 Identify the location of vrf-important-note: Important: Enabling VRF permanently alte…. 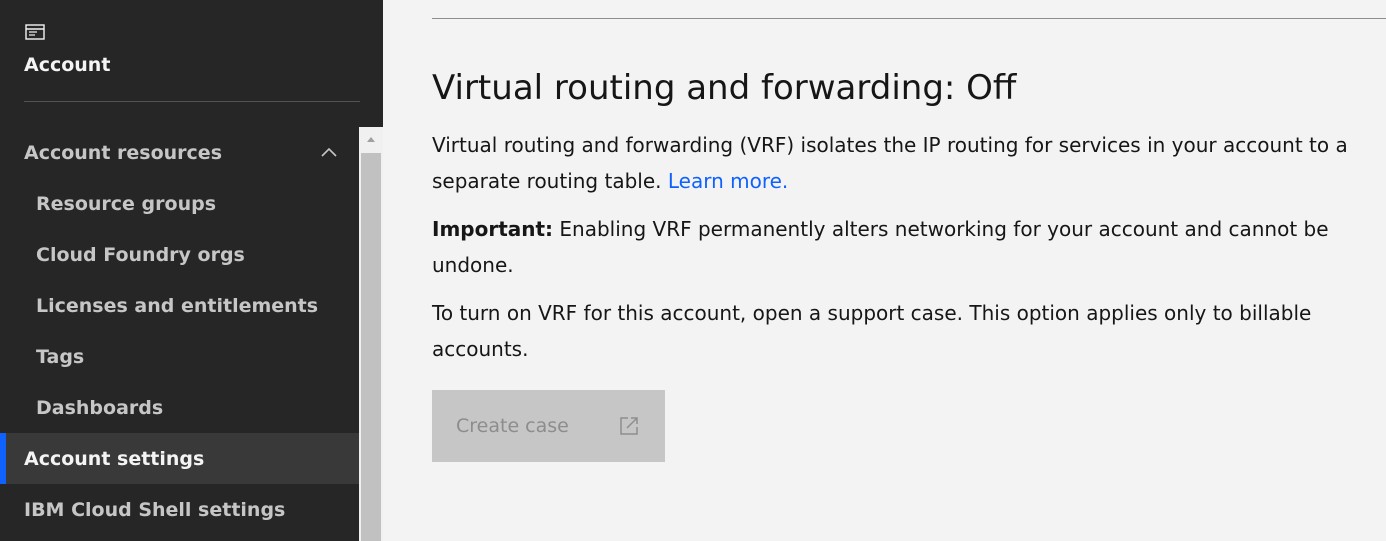
(899, 247).